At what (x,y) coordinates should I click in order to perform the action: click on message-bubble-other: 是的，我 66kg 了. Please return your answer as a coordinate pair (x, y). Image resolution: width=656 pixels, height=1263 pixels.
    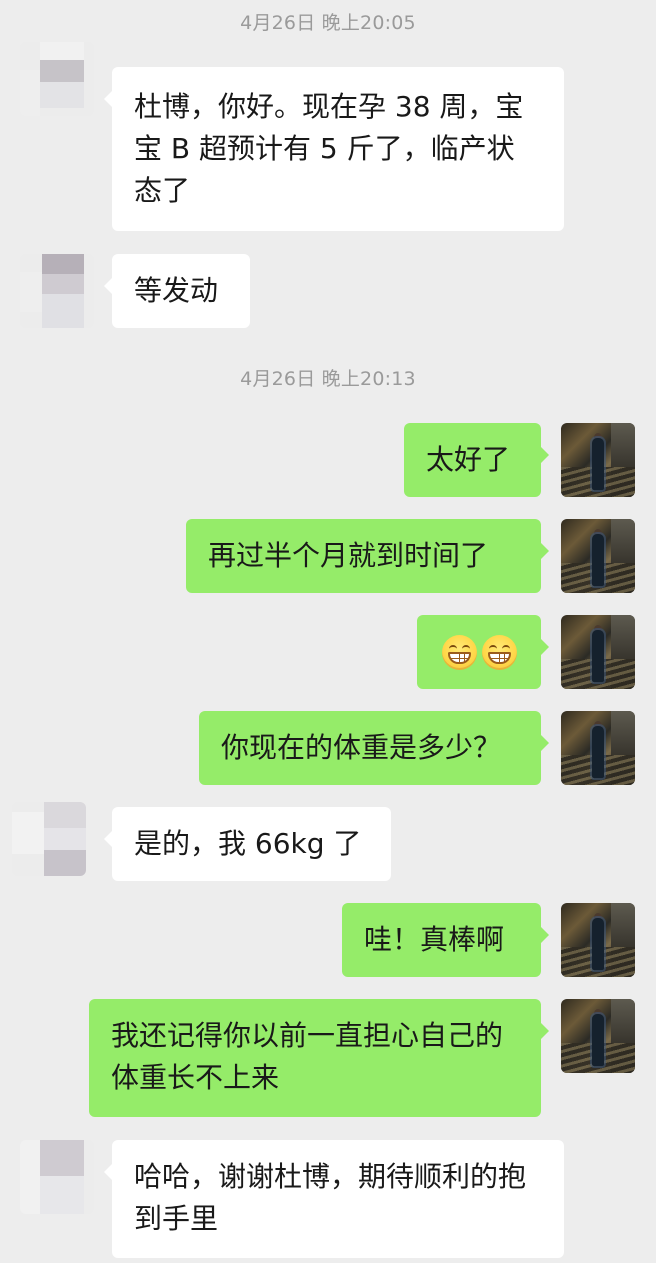
    Looking at the image, I should click on (247, 844).